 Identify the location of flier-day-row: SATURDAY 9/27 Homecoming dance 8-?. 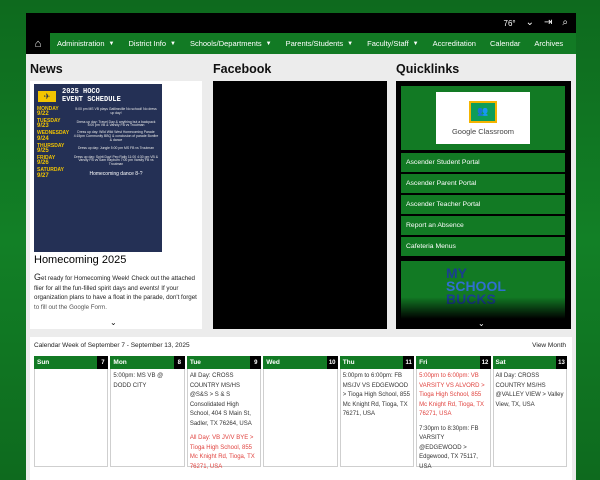
(98, 173).